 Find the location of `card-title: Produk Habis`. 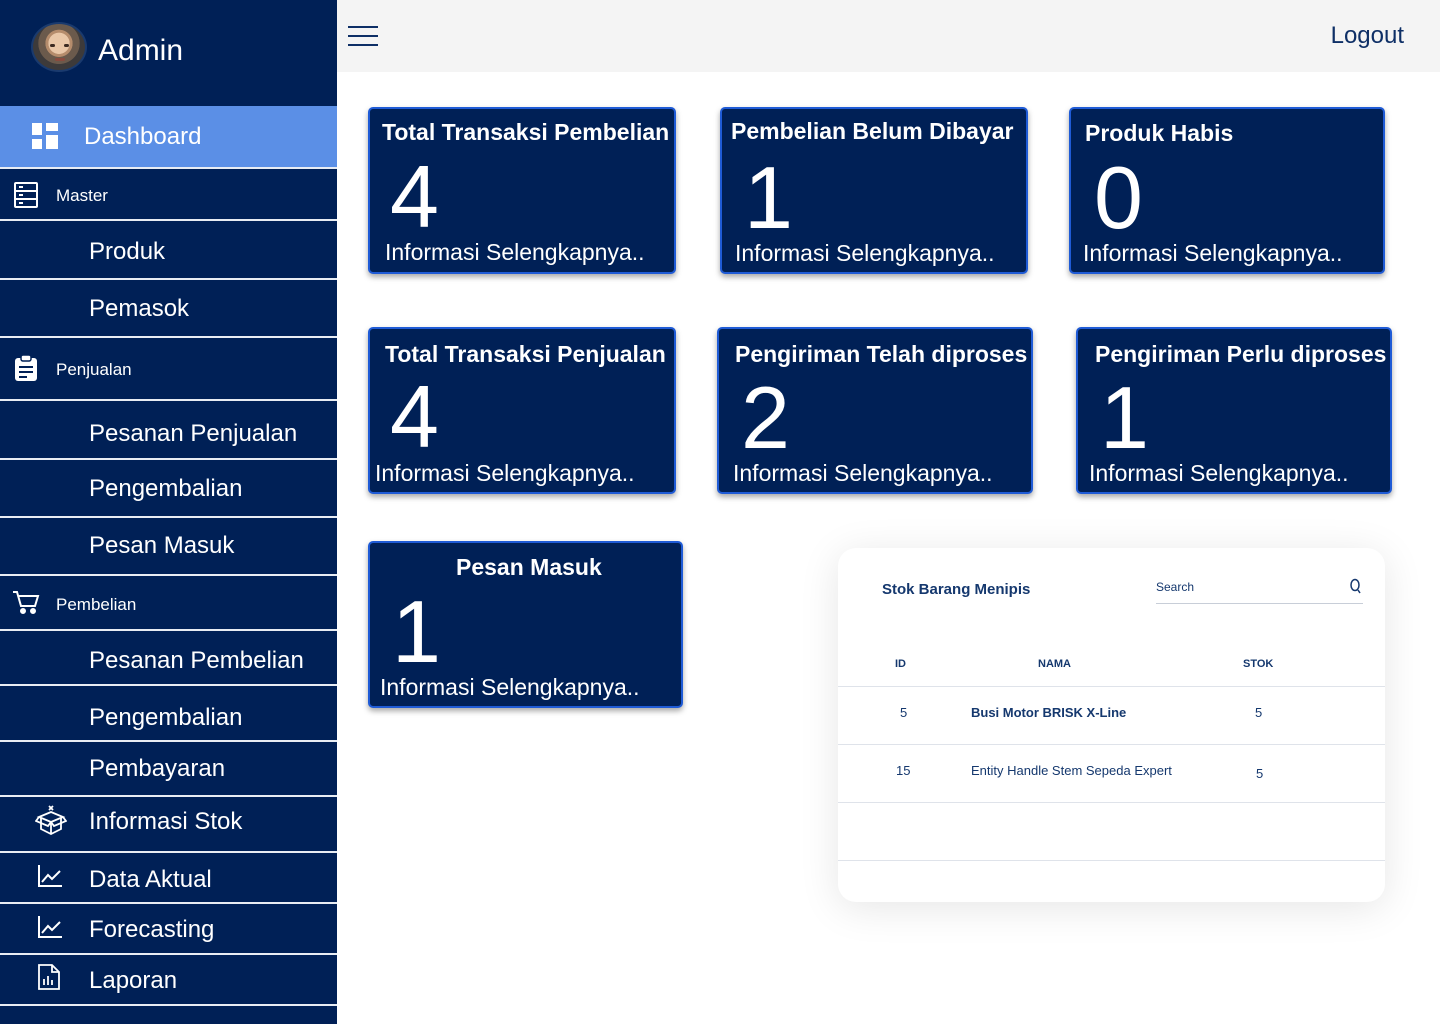

card-title: Produk Habis is located at coordinates (1159, 133).